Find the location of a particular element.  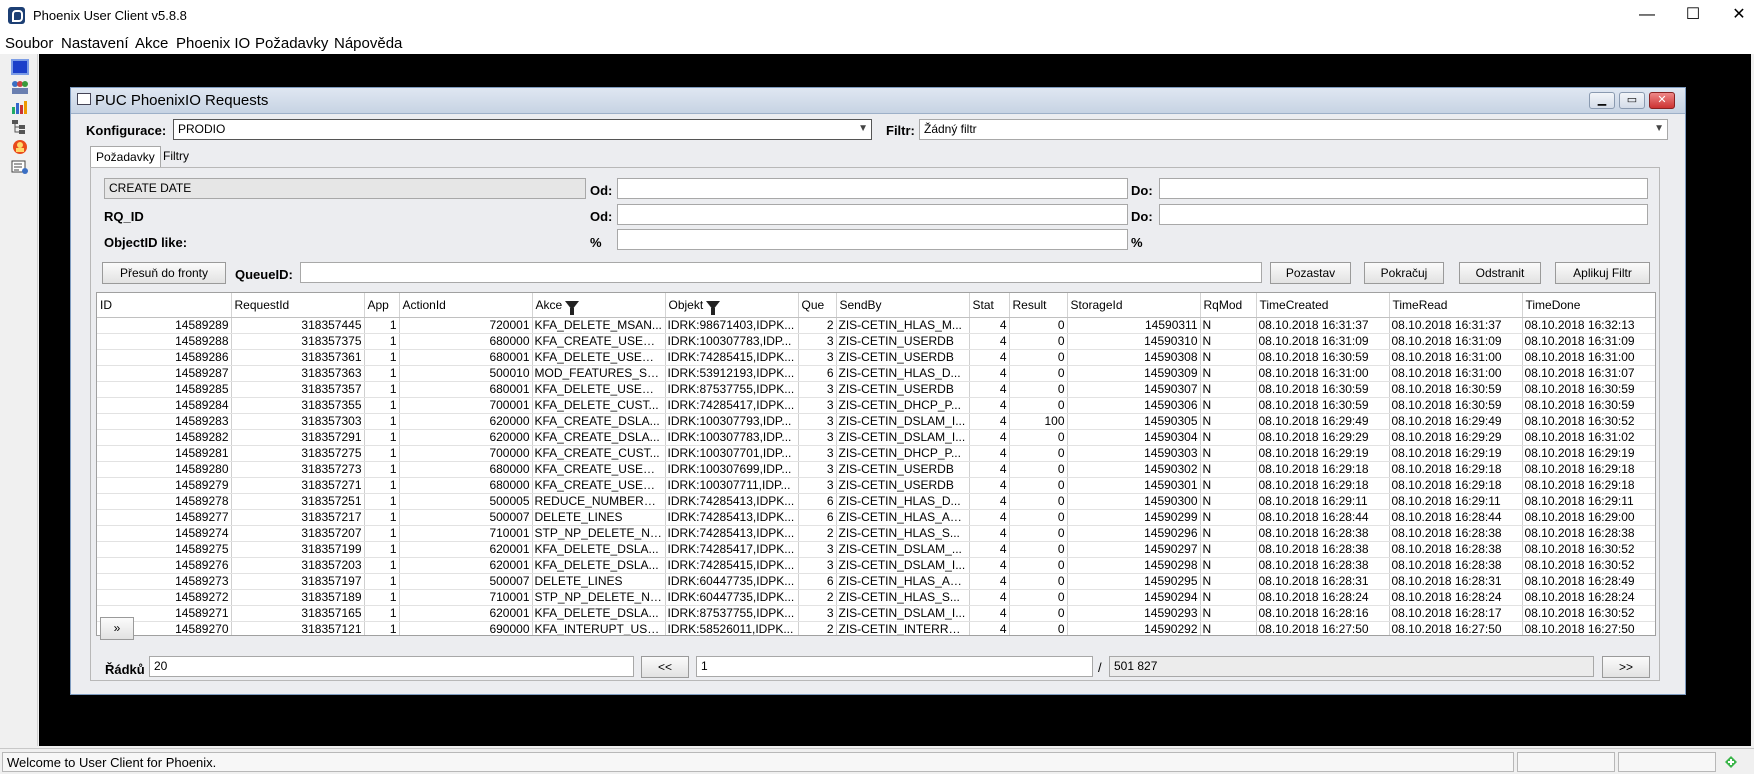

continue-button: Pokračuj is located at coordinates (1404, 273).